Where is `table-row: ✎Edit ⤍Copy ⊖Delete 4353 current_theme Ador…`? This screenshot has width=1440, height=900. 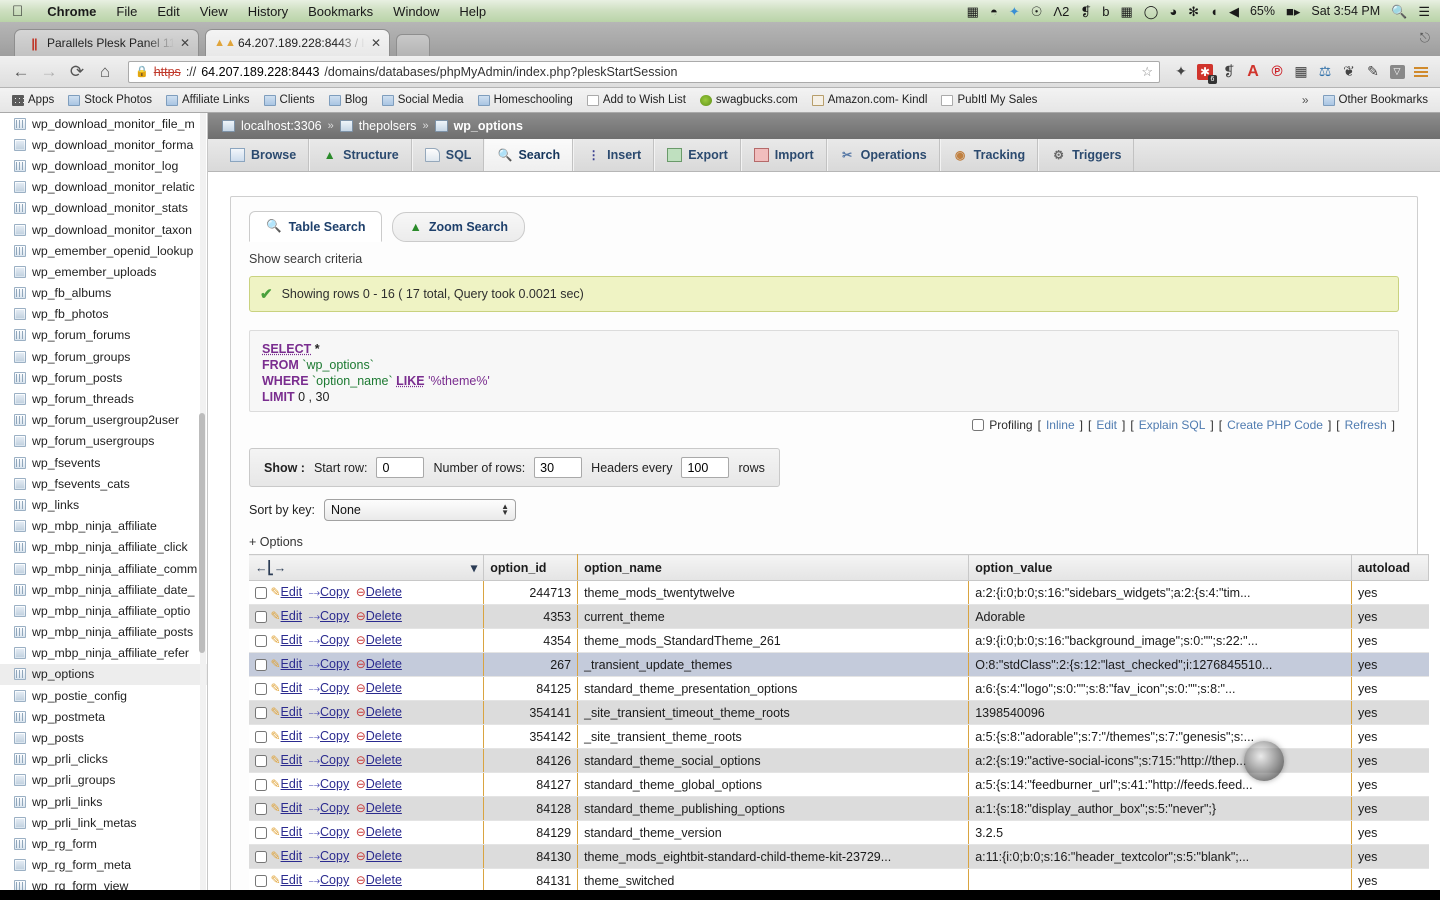
table-row: ✎Edit ⤍Copy ⊖Delete 4353 current_theme Ador… is located at coordinates (839, 616).